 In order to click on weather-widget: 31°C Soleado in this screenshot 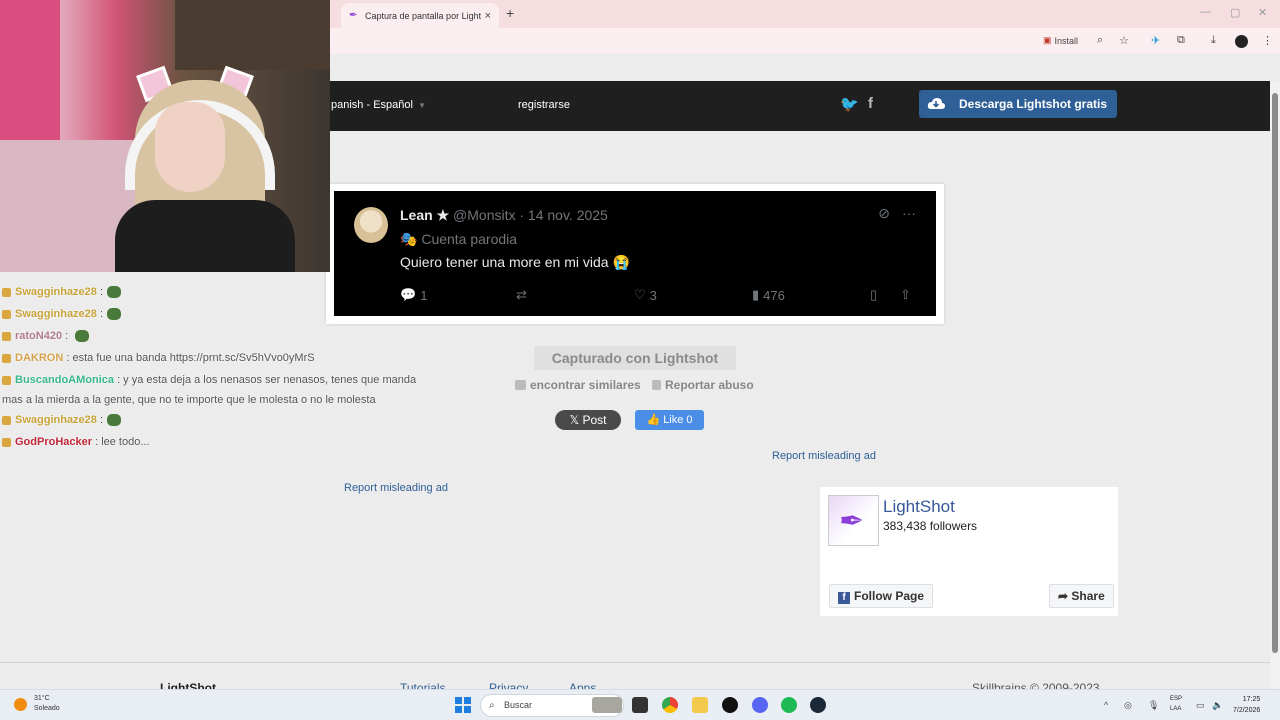, I will do `click(47, 704)`.